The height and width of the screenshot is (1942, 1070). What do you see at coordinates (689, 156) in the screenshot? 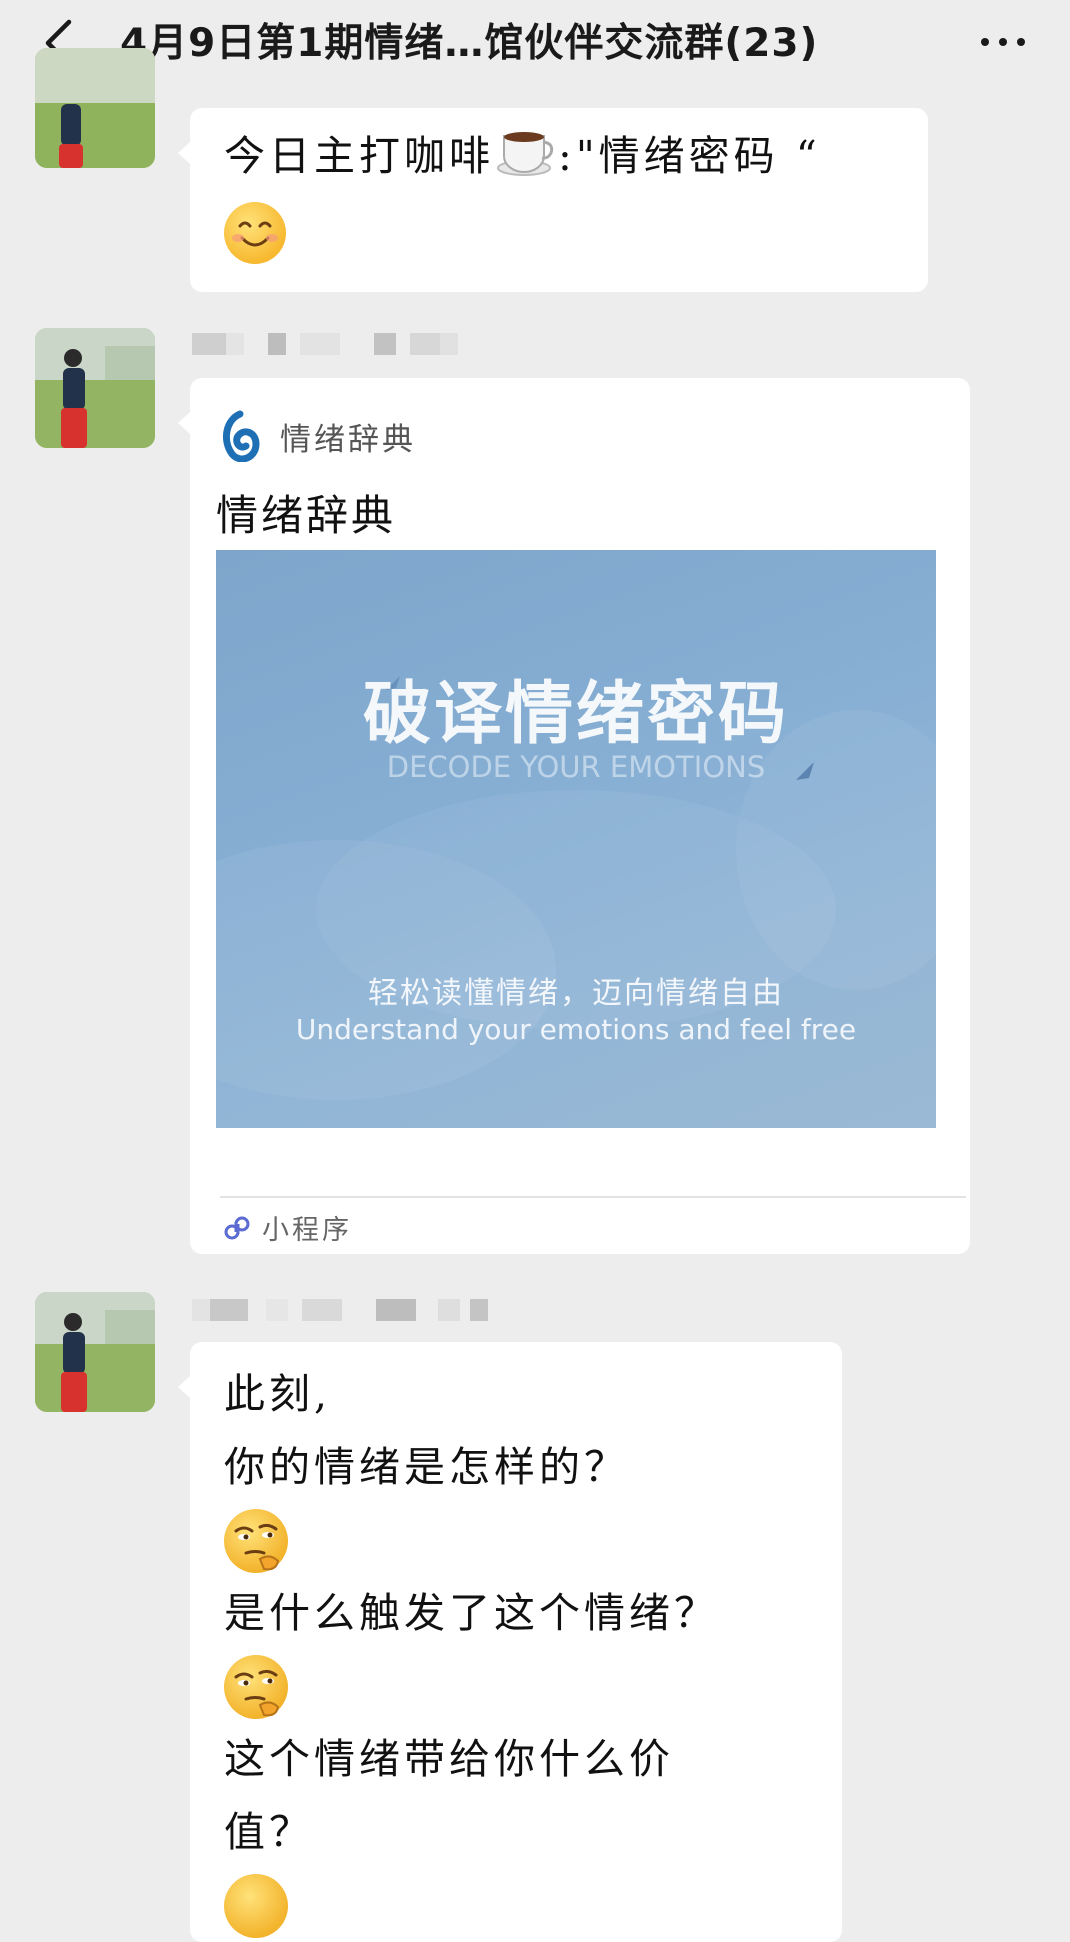
I see `message-text-suffix: :"情绪密码 “` at bounding box center [689, 156].